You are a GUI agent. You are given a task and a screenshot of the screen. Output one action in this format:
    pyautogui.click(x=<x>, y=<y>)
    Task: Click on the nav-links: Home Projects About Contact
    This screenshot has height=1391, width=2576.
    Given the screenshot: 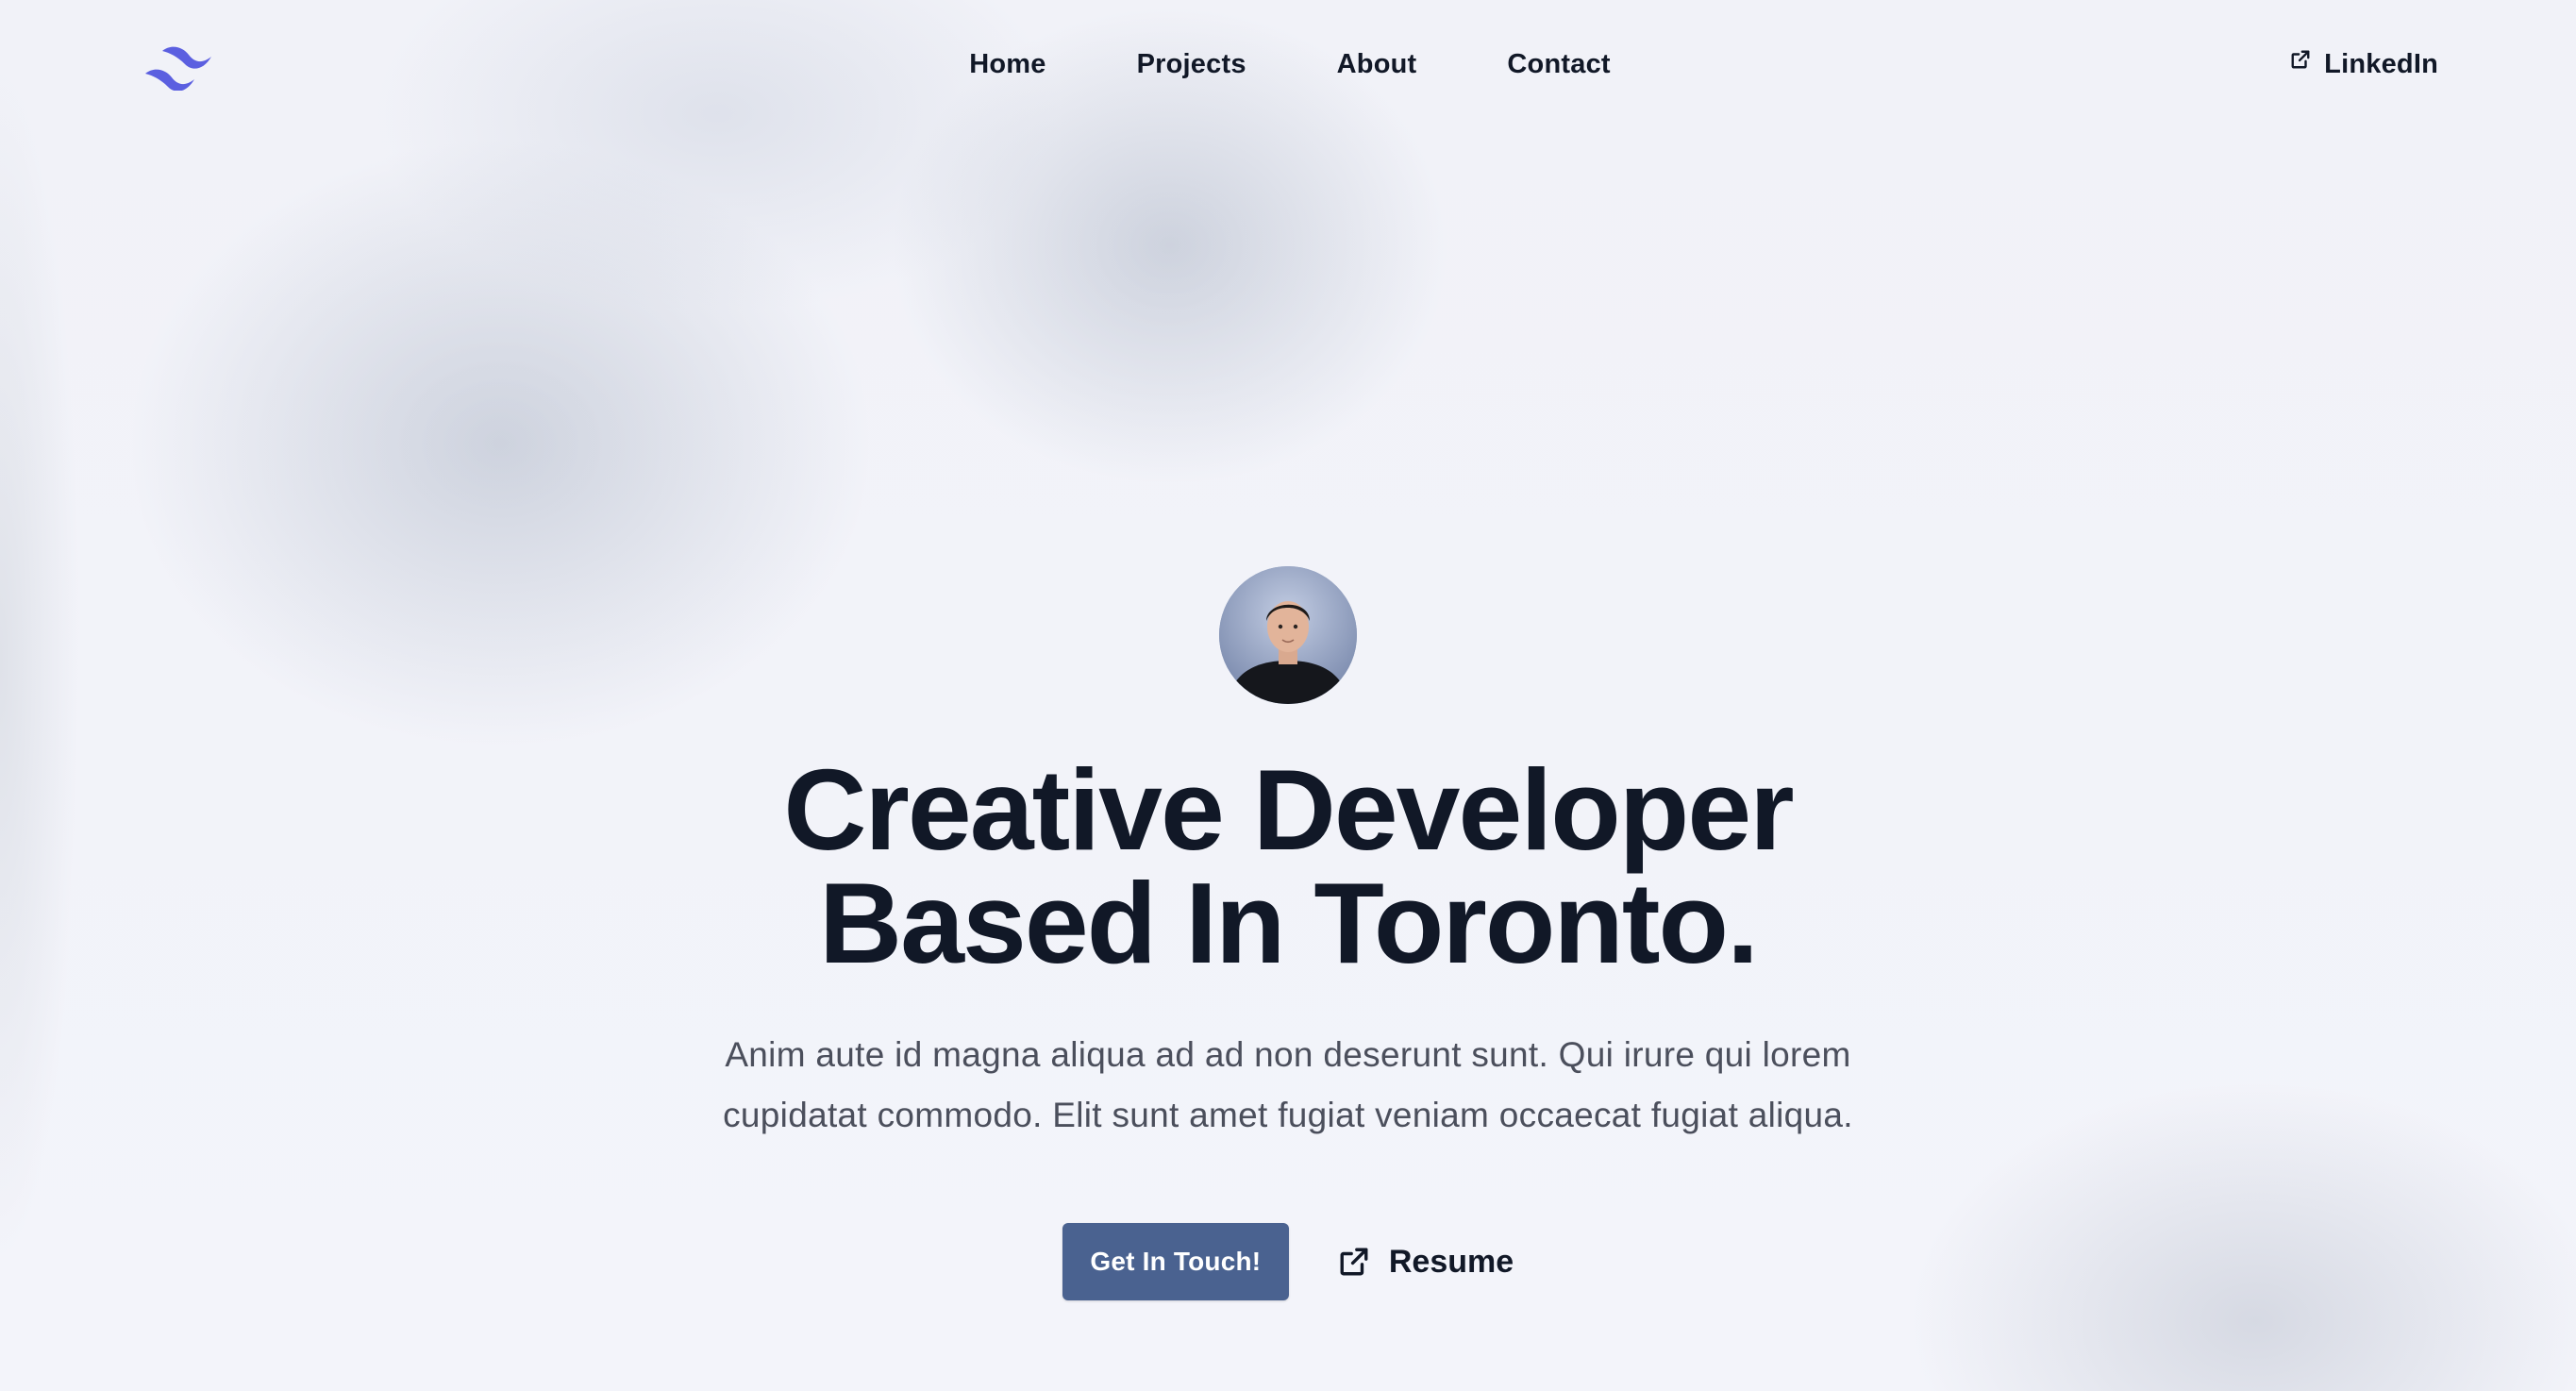 What is the action you would take?
    pyautogui.click(x=1288, y=64)
    